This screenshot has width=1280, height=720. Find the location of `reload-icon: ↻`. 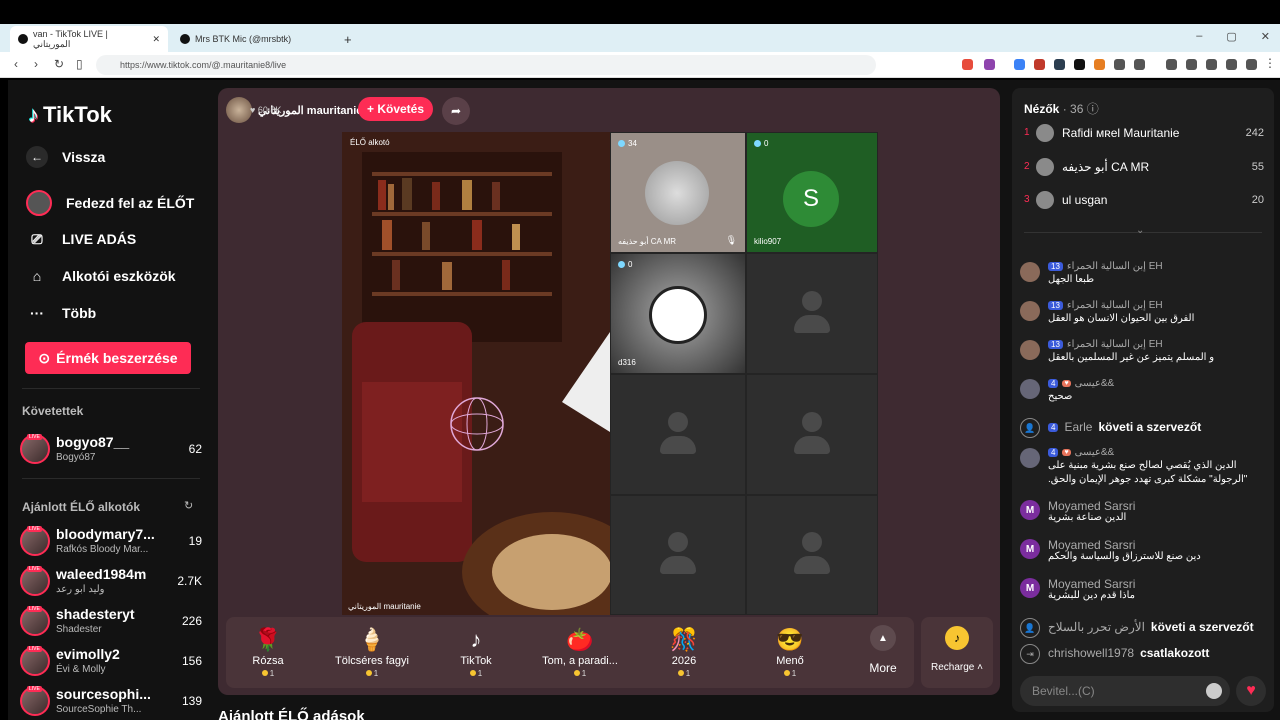

reload-icon: ↻ is located at coordinates (59, 64).